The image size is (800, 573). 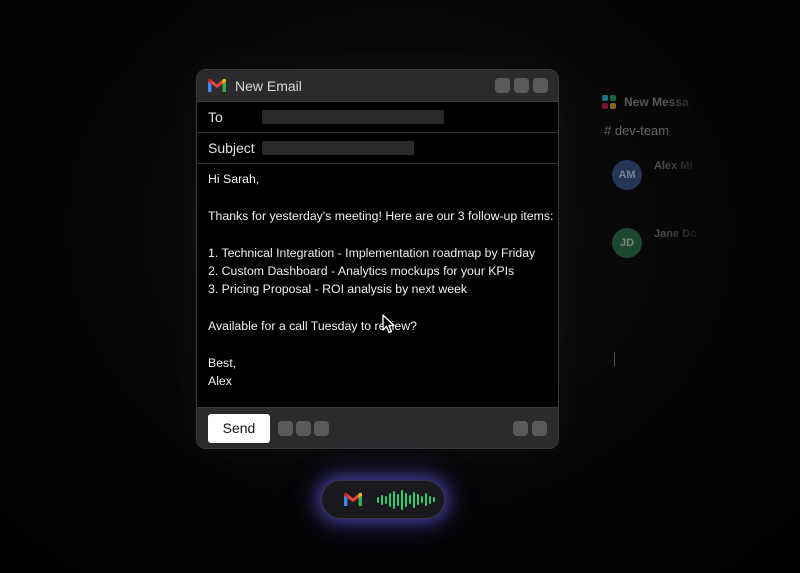 I want to click on avatar: JD, so click(x=627, y=243).